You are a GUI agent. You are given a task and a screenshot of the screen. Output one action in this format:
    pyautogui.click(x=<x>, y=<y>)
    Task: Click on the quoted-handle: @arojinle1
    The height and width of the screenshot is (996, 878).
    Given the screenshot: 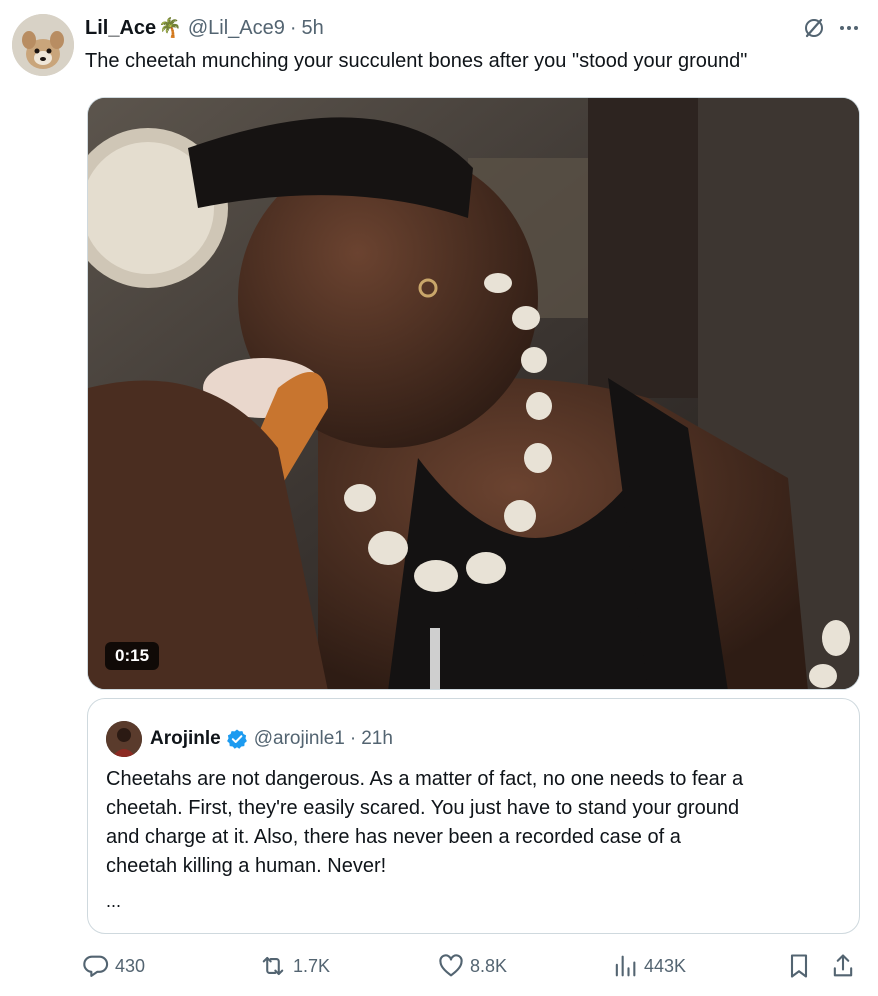 What is the action you would take?
    pyautogui.click(x=299, y=739)
    